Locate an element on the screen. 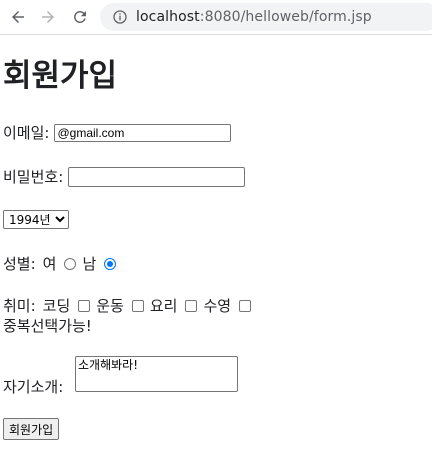 The height and width of the screenshot is (469, 432). url-host: localhost is located at coordinates (168, 17).